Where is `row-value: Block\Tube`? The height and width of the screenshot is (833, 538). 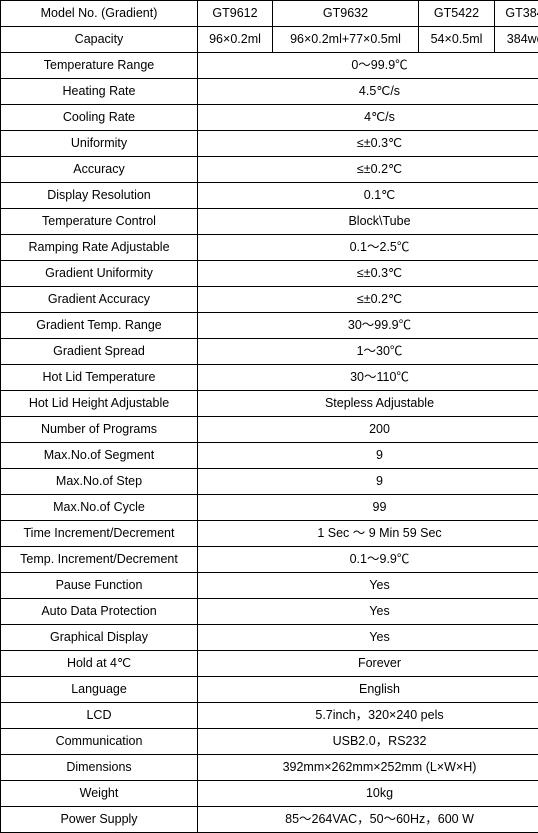 row-value: Block\Tube is located at coordinates (367, 221).